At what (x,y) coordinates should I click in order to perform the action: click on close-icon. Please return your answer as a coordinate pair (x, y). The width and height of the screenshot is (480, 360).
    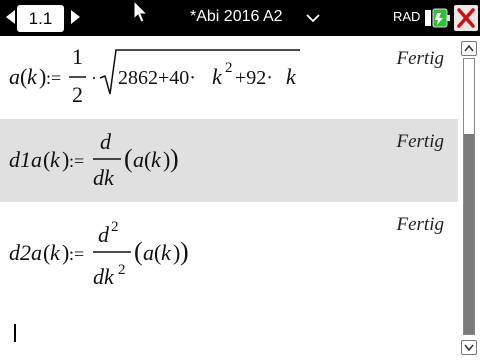
    Looking at the image, I should click on (466, 18).